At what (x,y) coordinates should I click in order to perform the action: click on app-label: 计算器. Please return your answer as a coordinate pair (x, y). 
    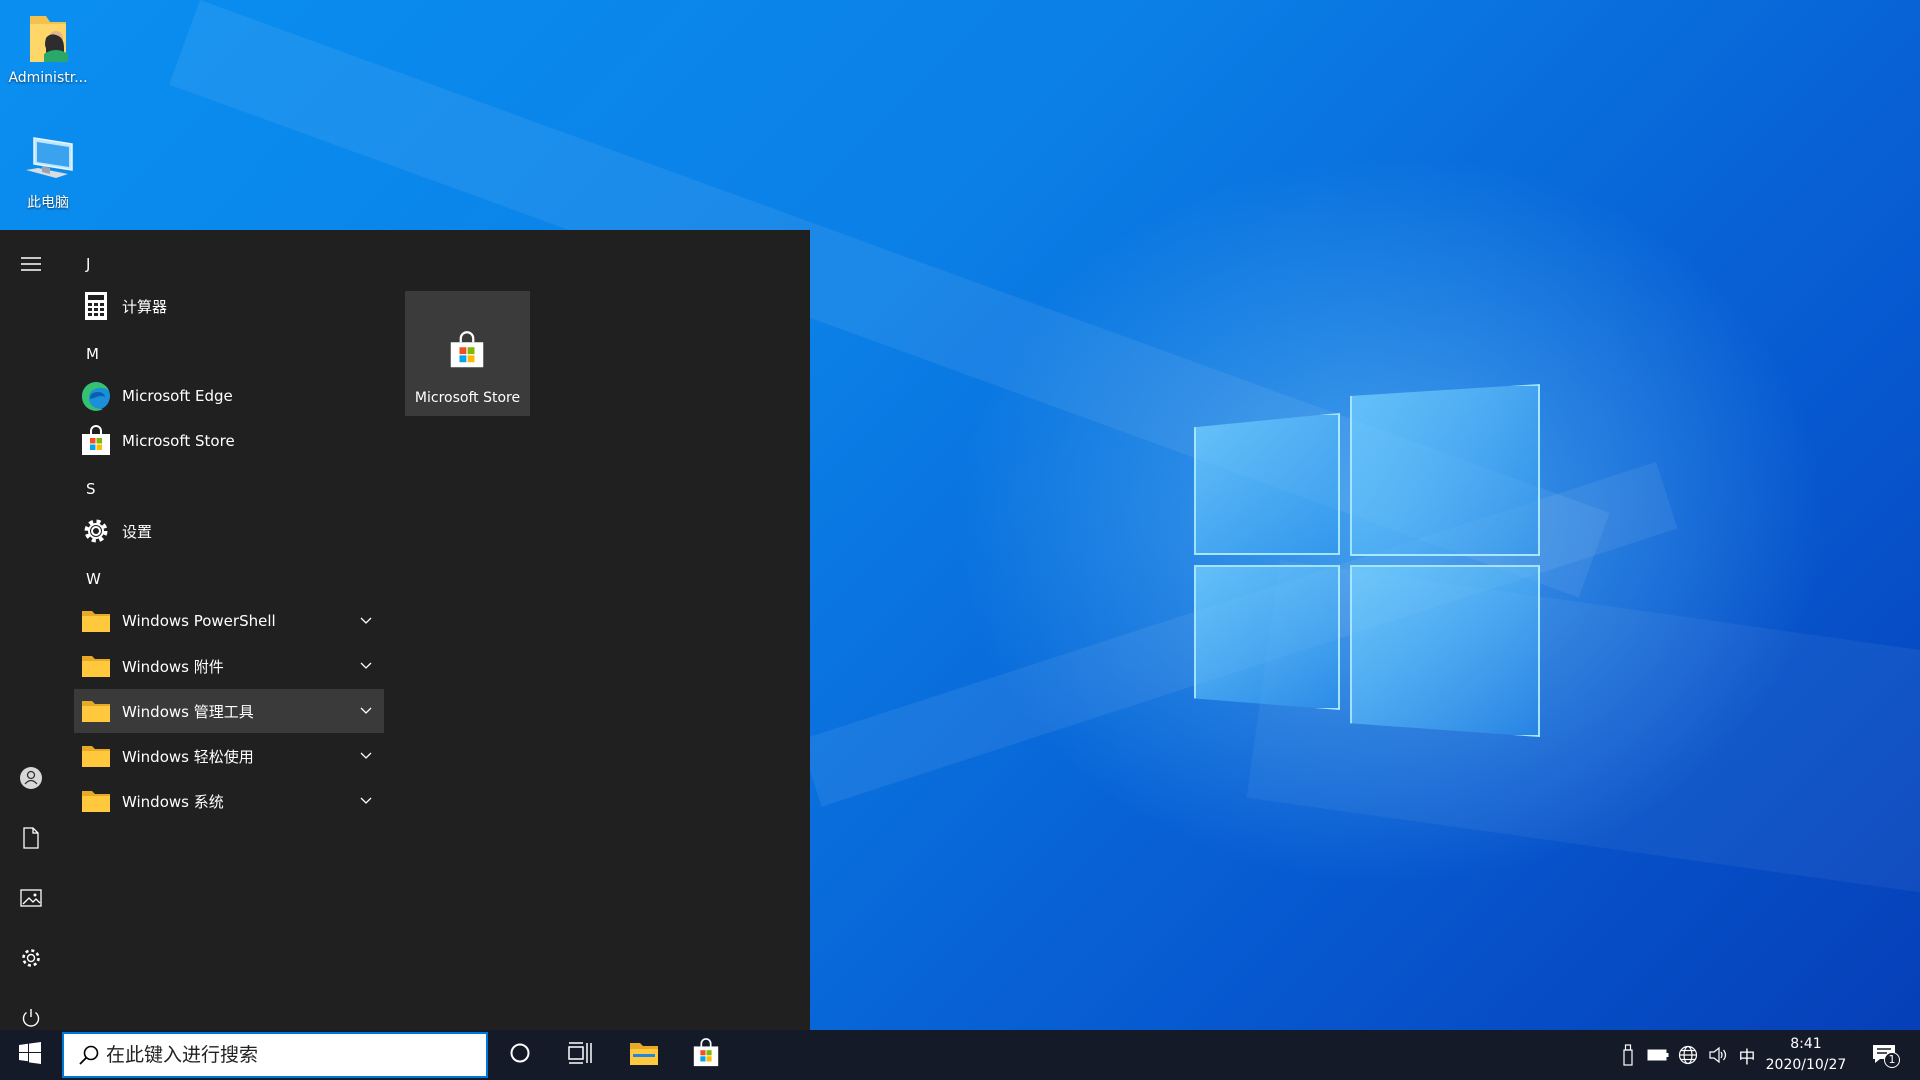
    Looking at the image, I should click on (145, 306).